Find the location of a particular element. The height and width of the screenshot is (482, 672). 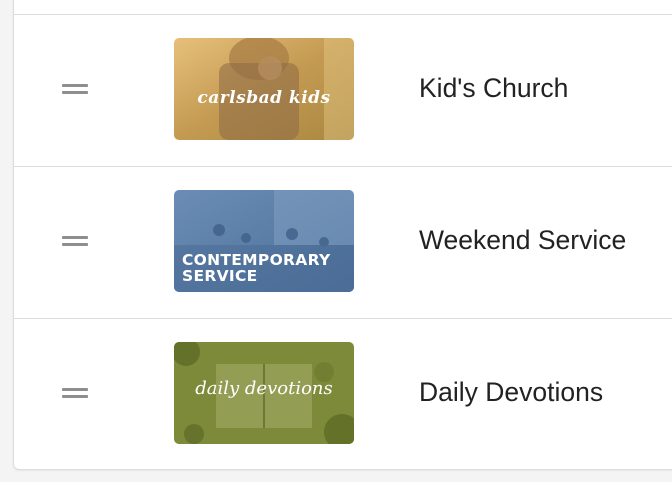

item-title: Weekend Service is located at coordinates (523, 240).